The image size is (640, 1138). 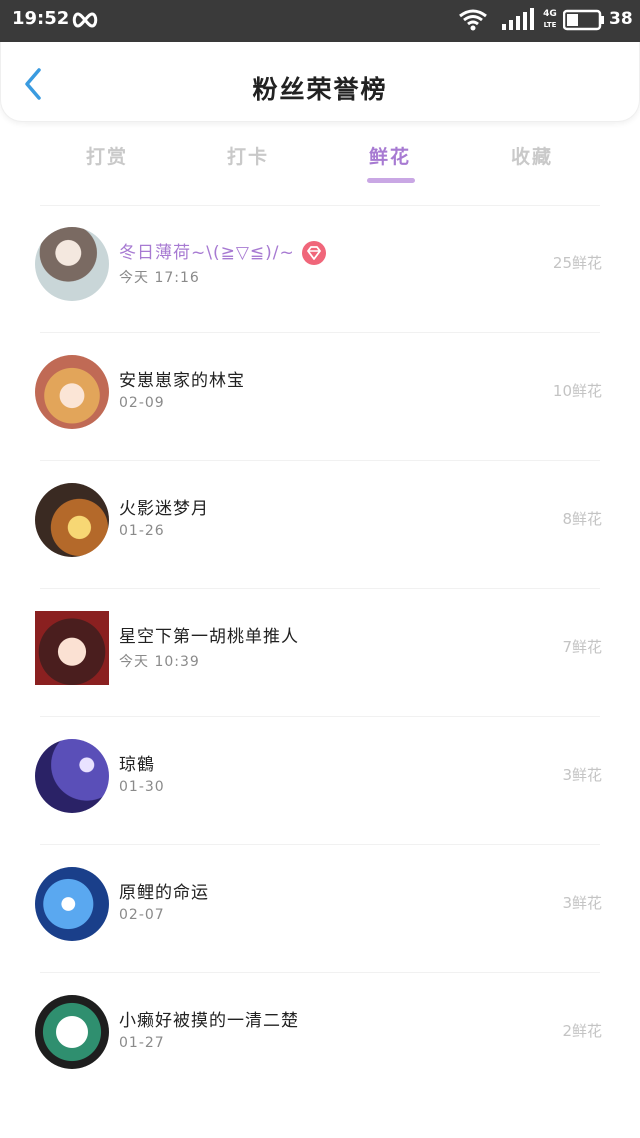 I want to click on fan-date: 02-07, so click(x=142, y=915).